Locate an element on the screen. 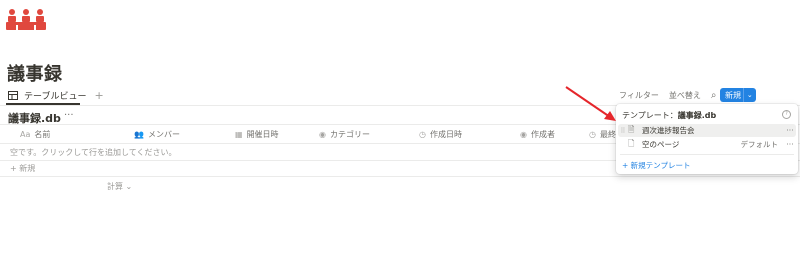 The image size is (800, 255). popup-title: テンプレート：議事録.db is located at coordinates (669, 115).